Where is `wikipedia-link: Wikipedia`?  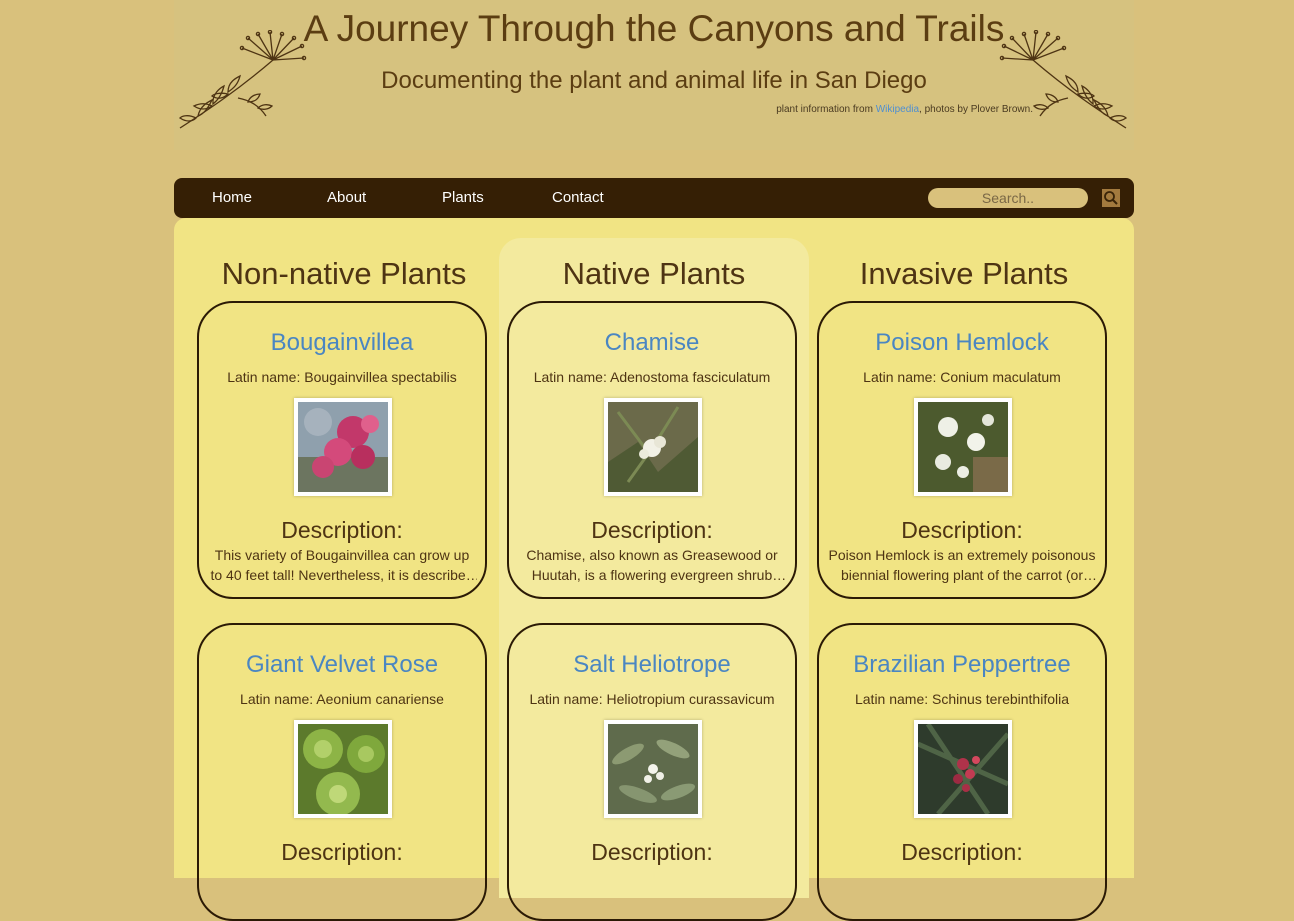
wikipedia-link: Wikipedia is located at coordinates (897, 109).